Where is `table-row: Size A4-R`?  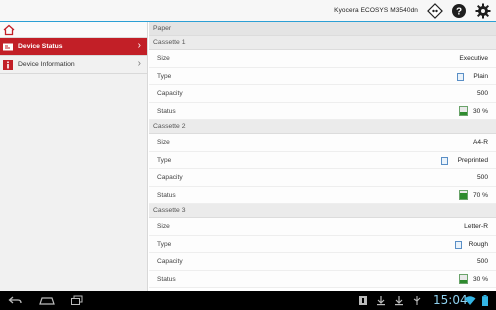 table-row: Size A4-R is located at coordinates (322, 143).